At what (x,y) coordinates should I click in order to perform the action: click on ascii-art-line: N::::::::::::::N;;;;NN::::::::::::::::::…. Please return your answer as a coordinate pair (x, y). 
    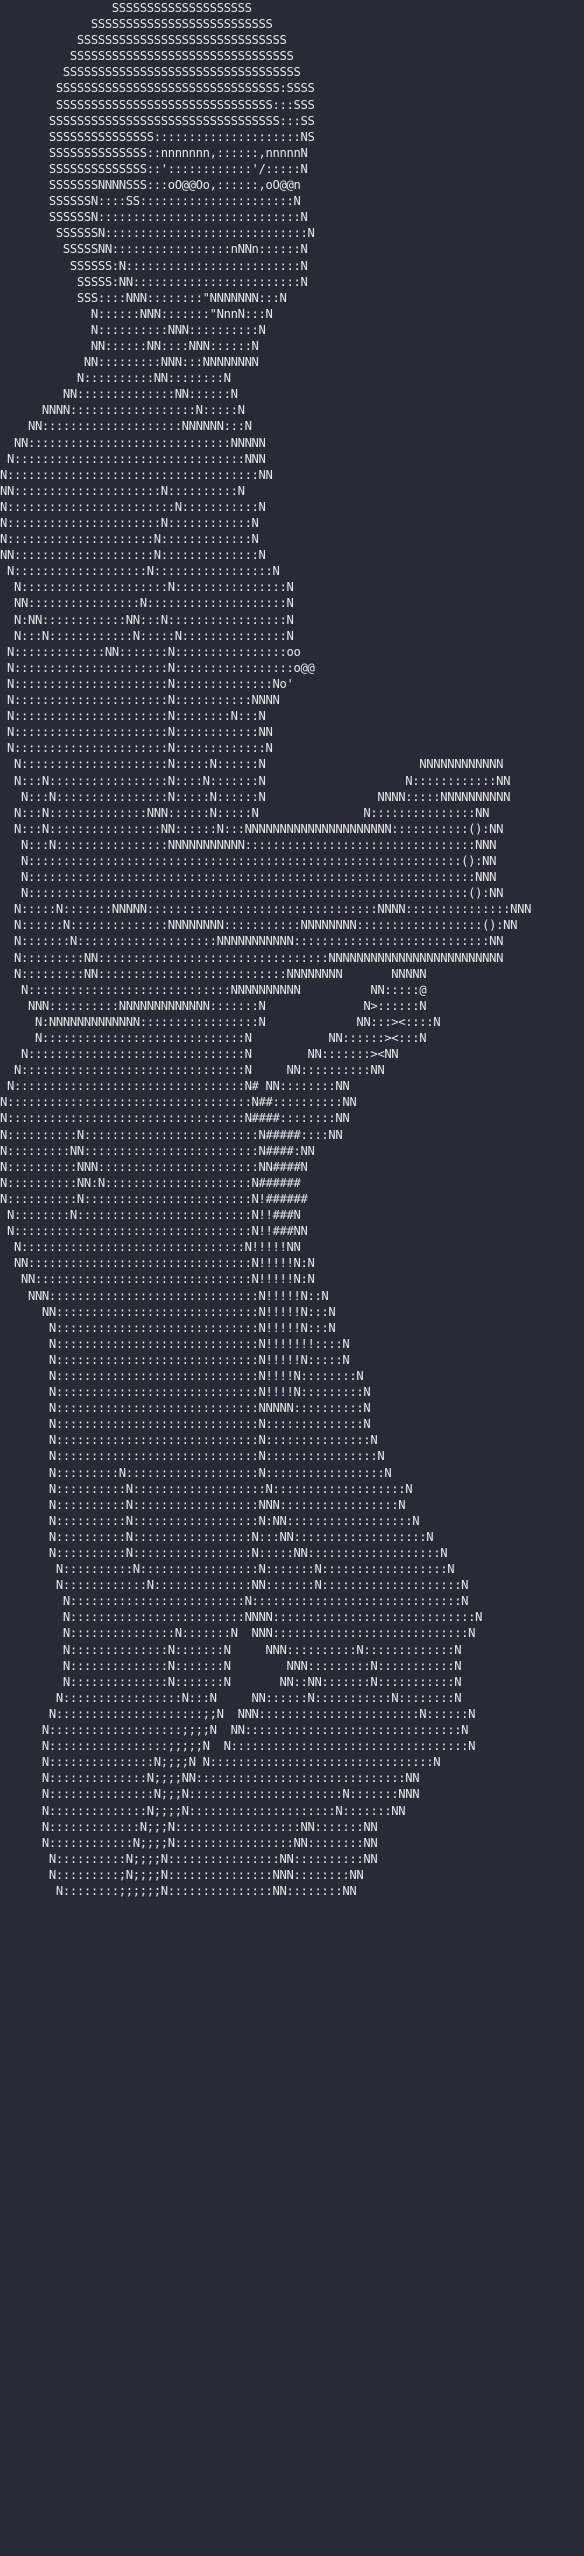
    Looking at the image, I should click on (210, 1778).